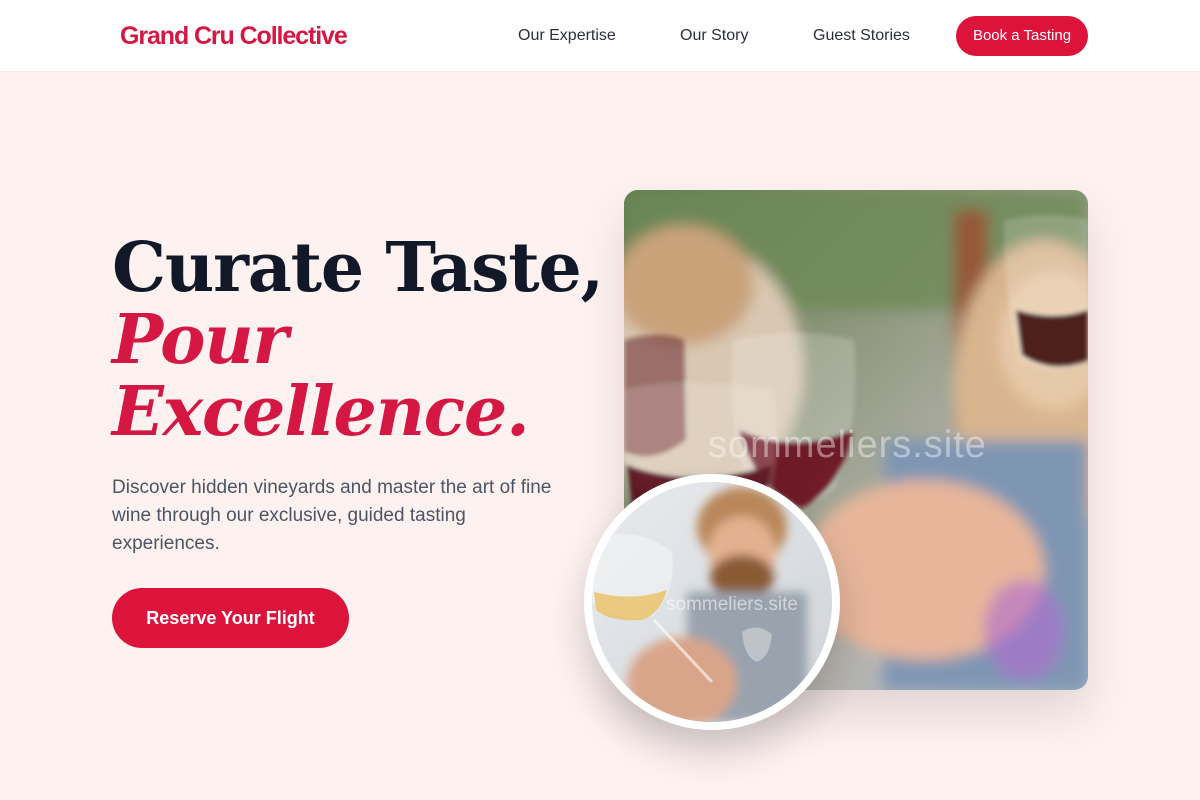  What do you see at coordinates (321, 412) in the screenshot?
I see `headline-accent-line3: Excellence.` at bounding box center [321, 412].